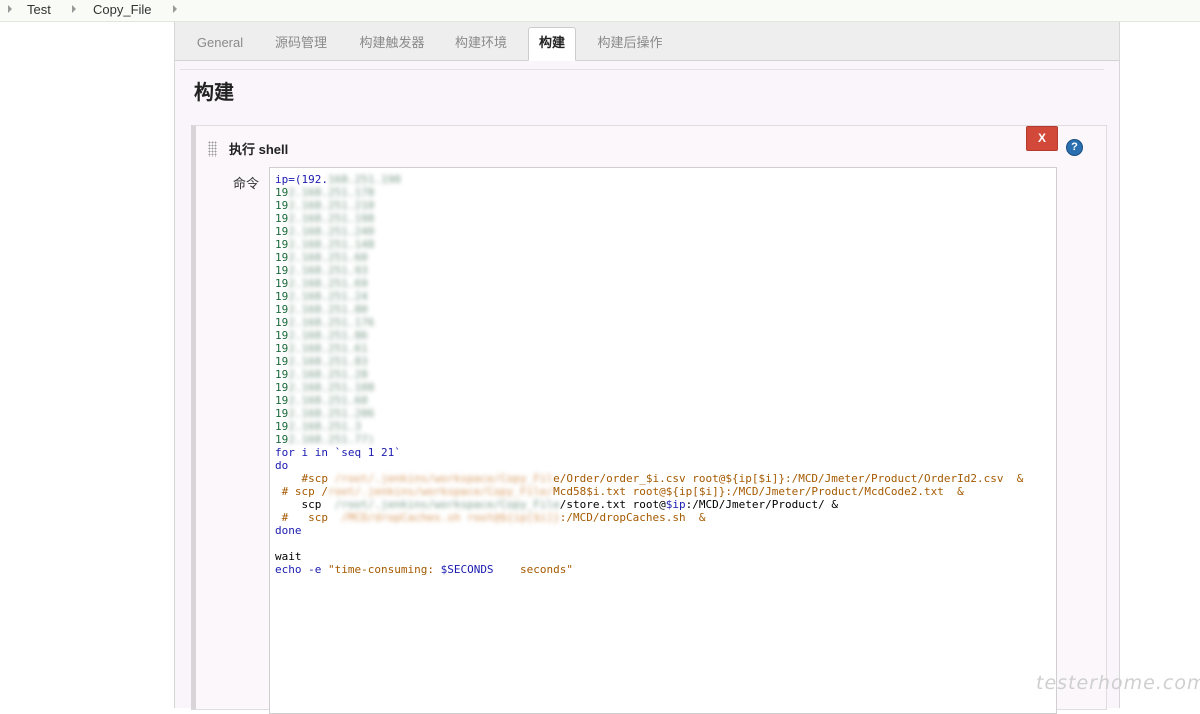 This screenshot has width=1200, height=714. Describe the element at coordinates (328, 283) in the screenshot. I see `code-blurred: 2.168.251.69` at that location.